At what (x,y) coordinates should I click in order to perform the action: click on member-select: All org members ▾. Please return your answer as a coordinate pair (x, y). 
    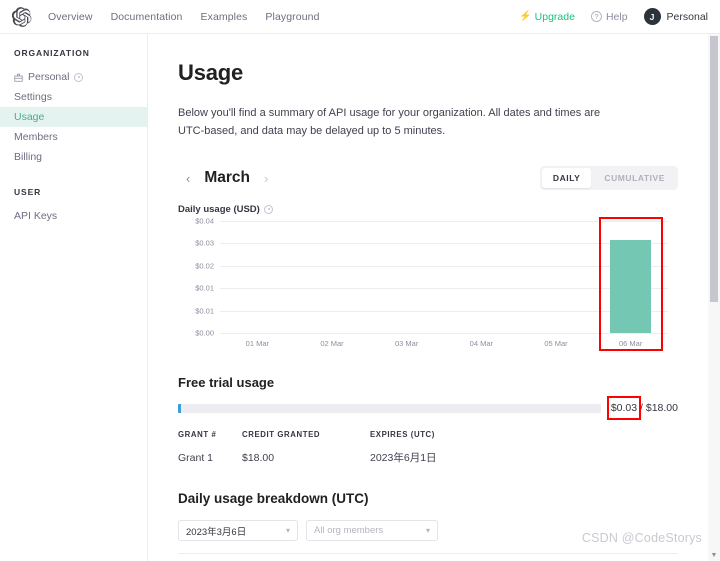
    Looking at the image, I should click on (372, 531).